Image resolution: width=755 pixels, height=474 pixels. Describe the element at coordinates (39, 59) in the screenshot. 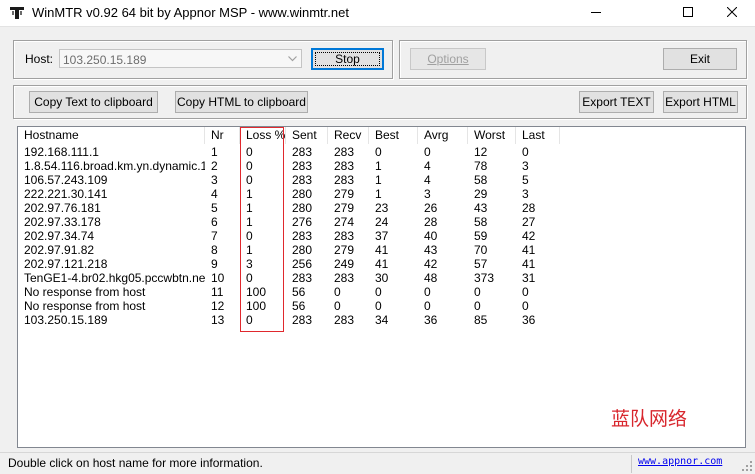

I see `host-label: Host:` at that location.